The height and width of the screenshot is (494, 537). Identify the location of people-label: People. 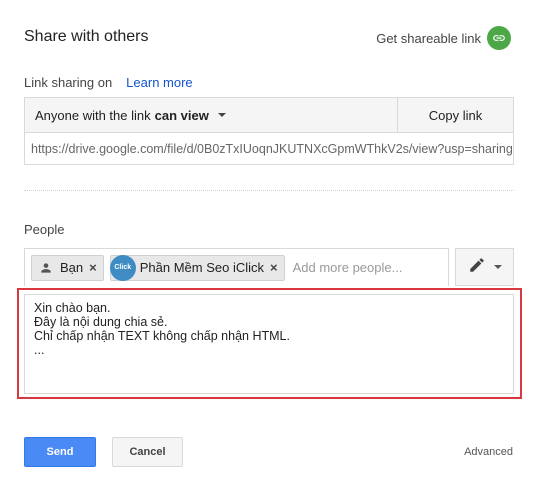
(44, 229).